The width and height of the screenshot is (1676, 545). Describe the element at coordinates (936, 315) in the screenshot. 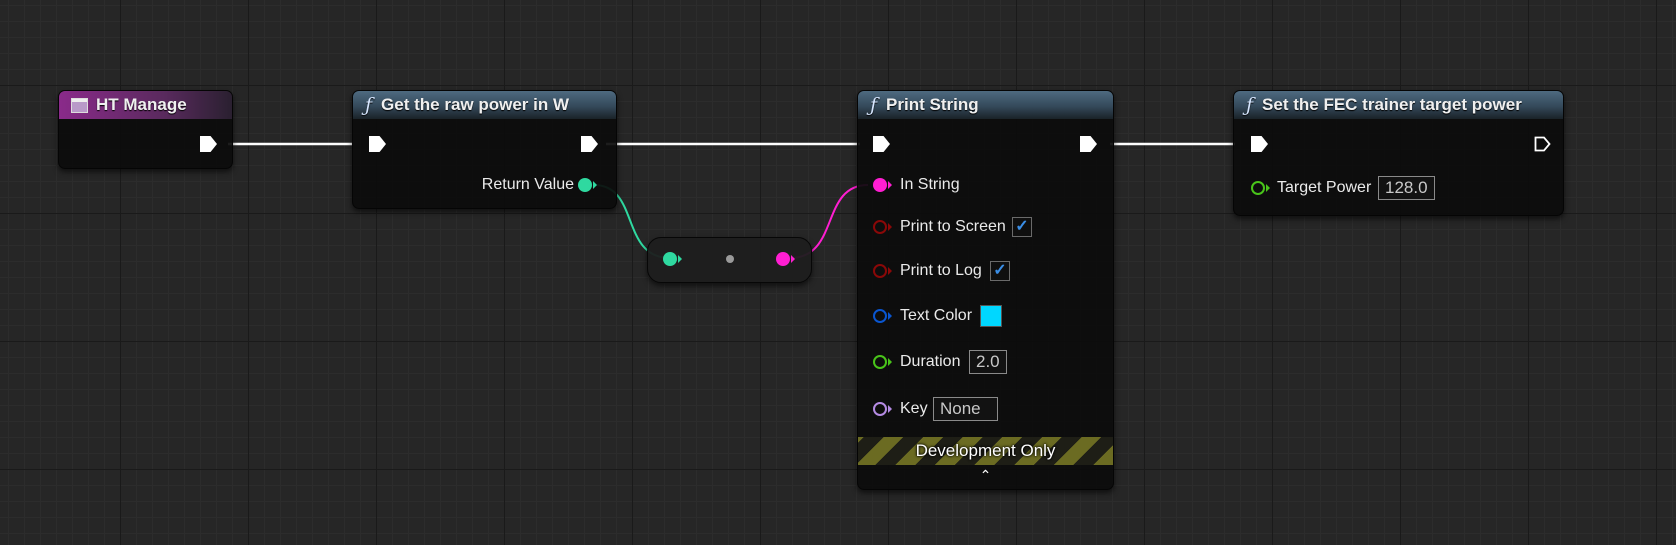

I see `text-color-label: Text Color` at that location.